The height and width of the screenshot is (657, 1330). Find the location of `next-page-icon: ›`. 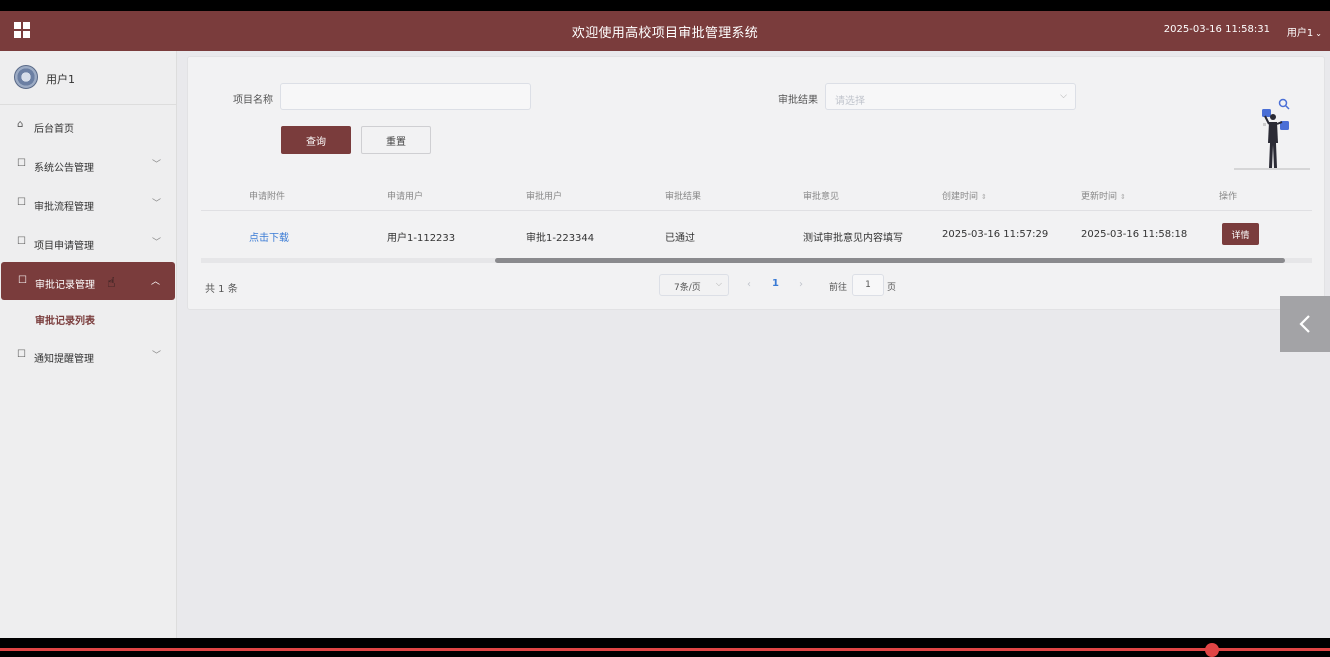

next-page-icon: › is located at coordinates (801, 284).